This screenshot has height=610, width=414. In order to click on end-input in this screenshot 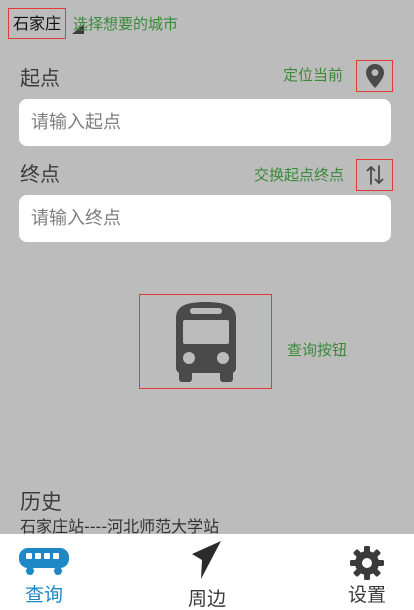, I will do `click(205, 218)`.